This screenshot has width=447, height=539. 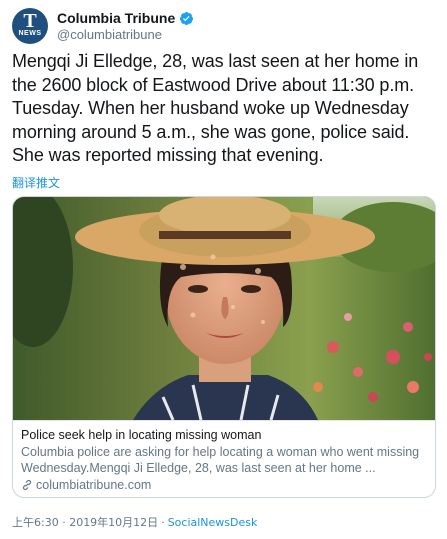 I want to click on verified-badge-icon, so click(x=187, y=18).